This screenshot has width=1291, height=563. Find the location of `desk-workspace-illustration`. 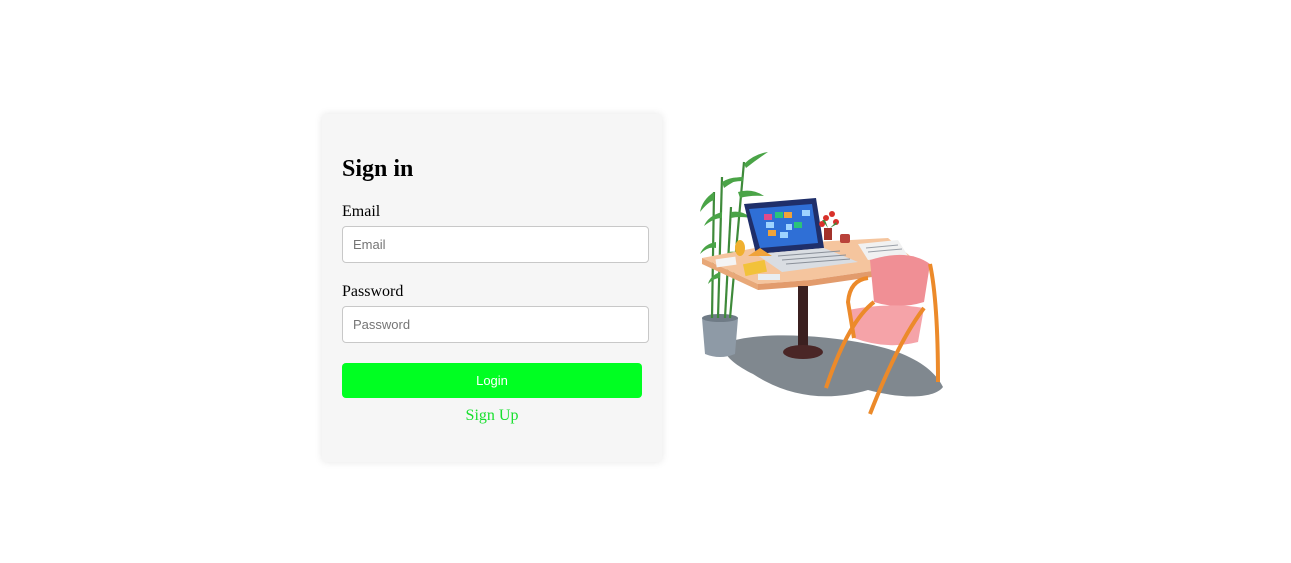

desk-workspace-illustration is located at coordinates (824, 285).